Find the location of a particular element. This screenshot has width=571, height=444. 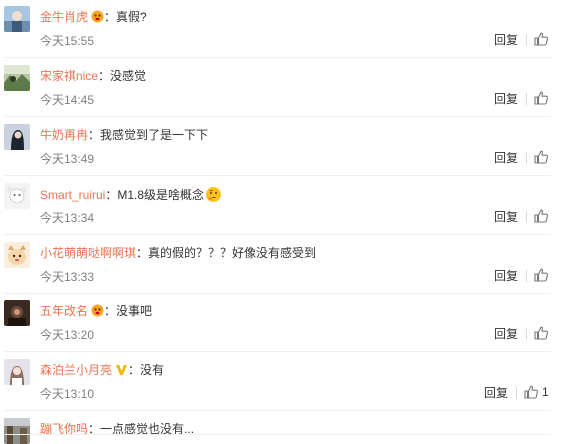

username-link: 五年改名 is located at coordinates (64, 311).